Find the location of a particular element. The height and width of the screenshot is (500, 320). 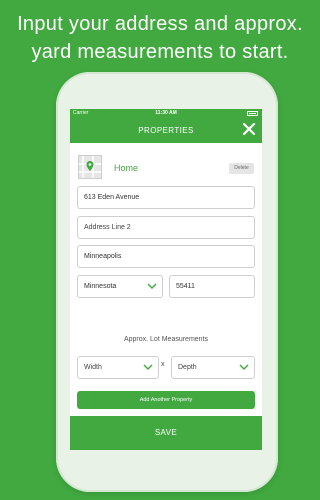

headline-line-1: Input your address and approx. is located at coordinates (160, 24).